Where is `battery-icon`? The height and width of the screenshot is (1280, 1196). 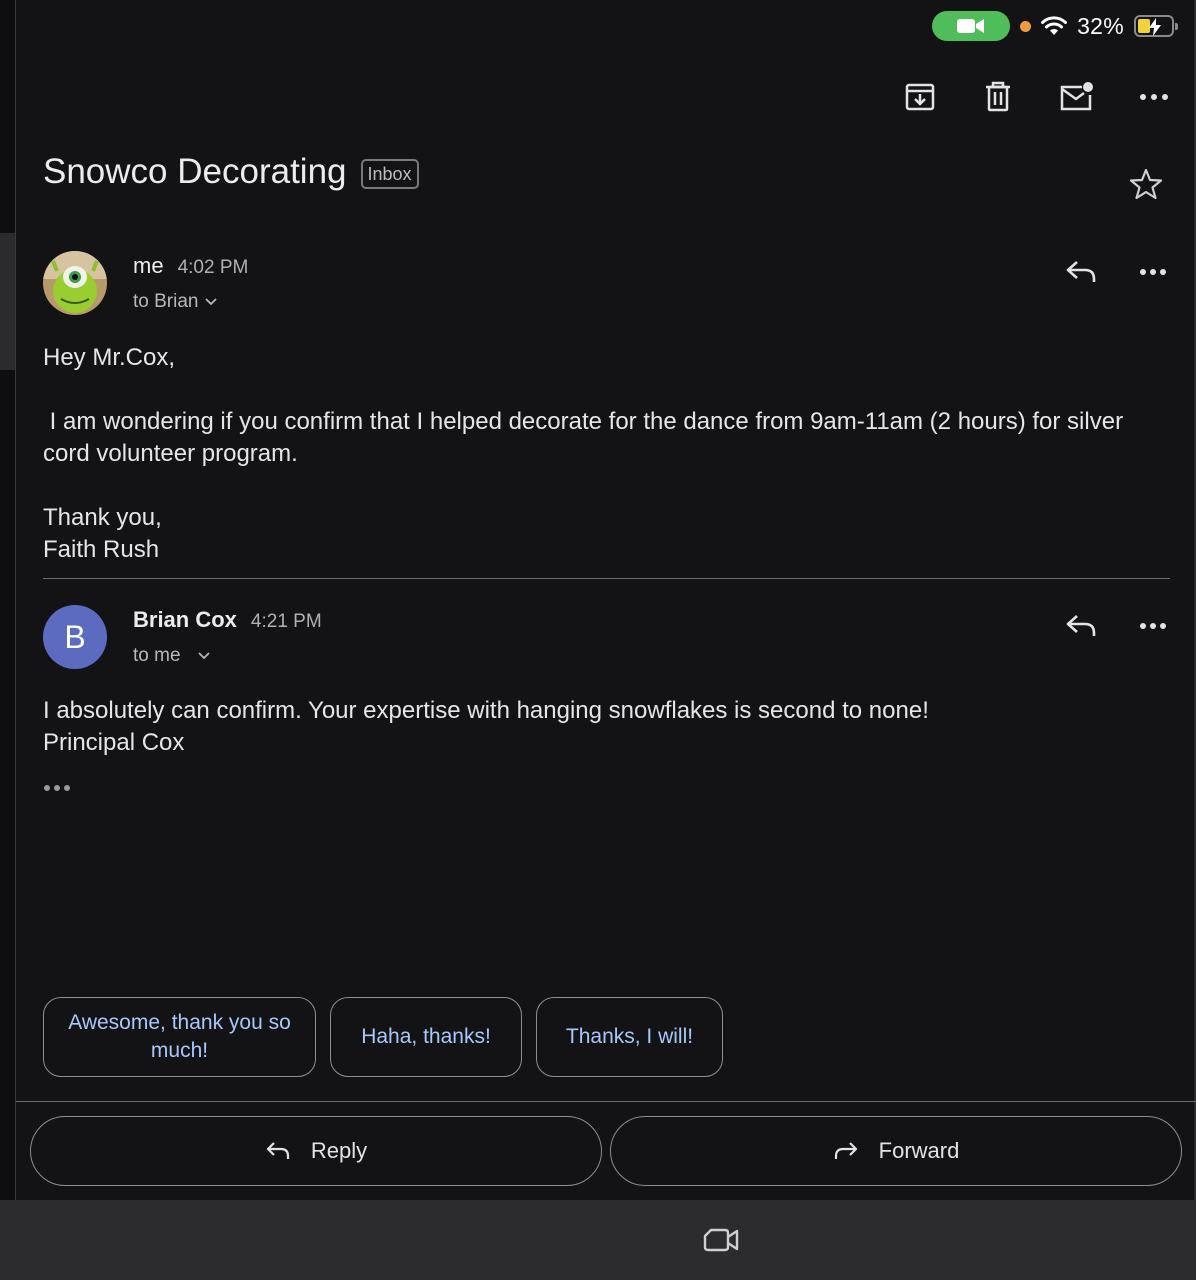 battery-icon is located at coordinates (1156, 26).